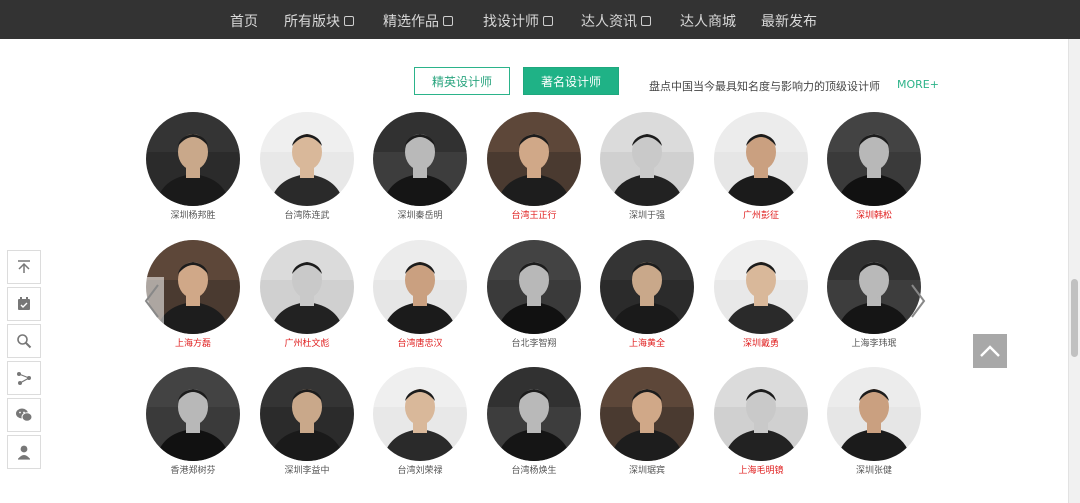  I want to click on chevron-left-icon, so click(151, 301).